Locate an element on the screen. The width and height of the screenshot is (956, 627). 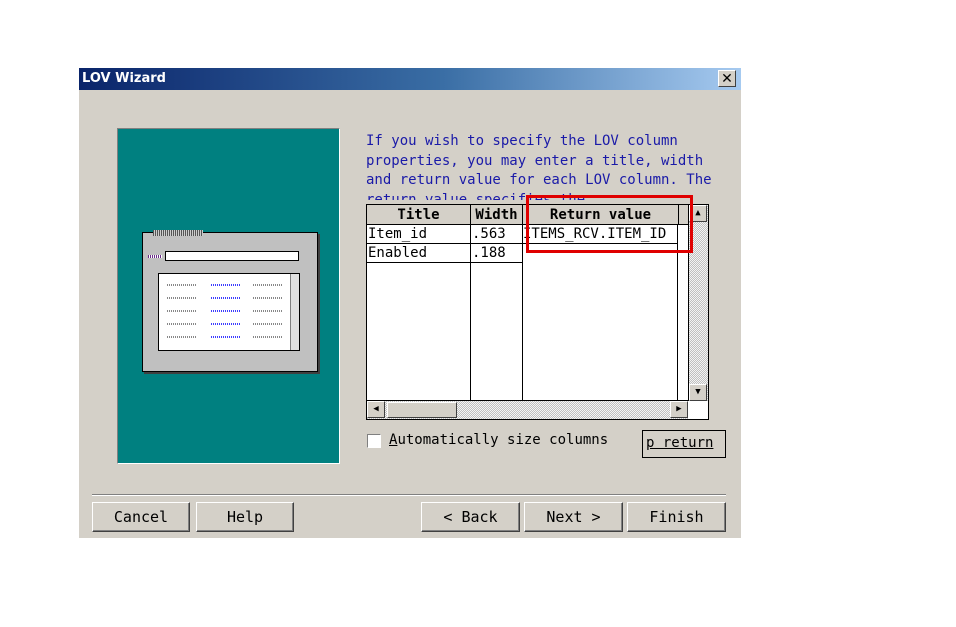
highlight-annotation is located at coordinates (609, 224).